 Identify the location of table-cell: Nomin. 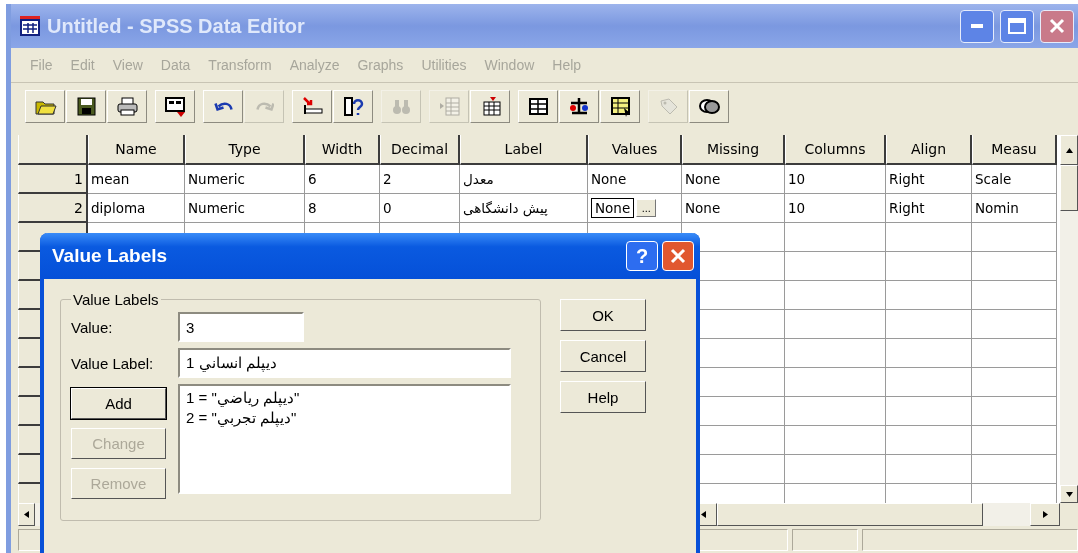
(1014, 208).